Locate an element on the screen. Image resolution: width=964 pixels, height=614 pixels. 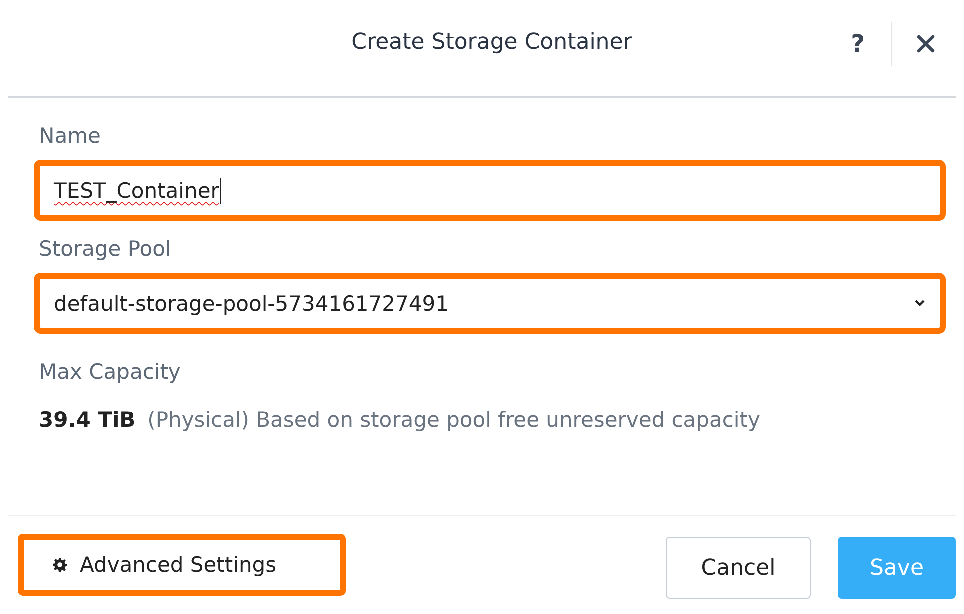
field-label: Max Capacity is located at coordinates (110, 372).